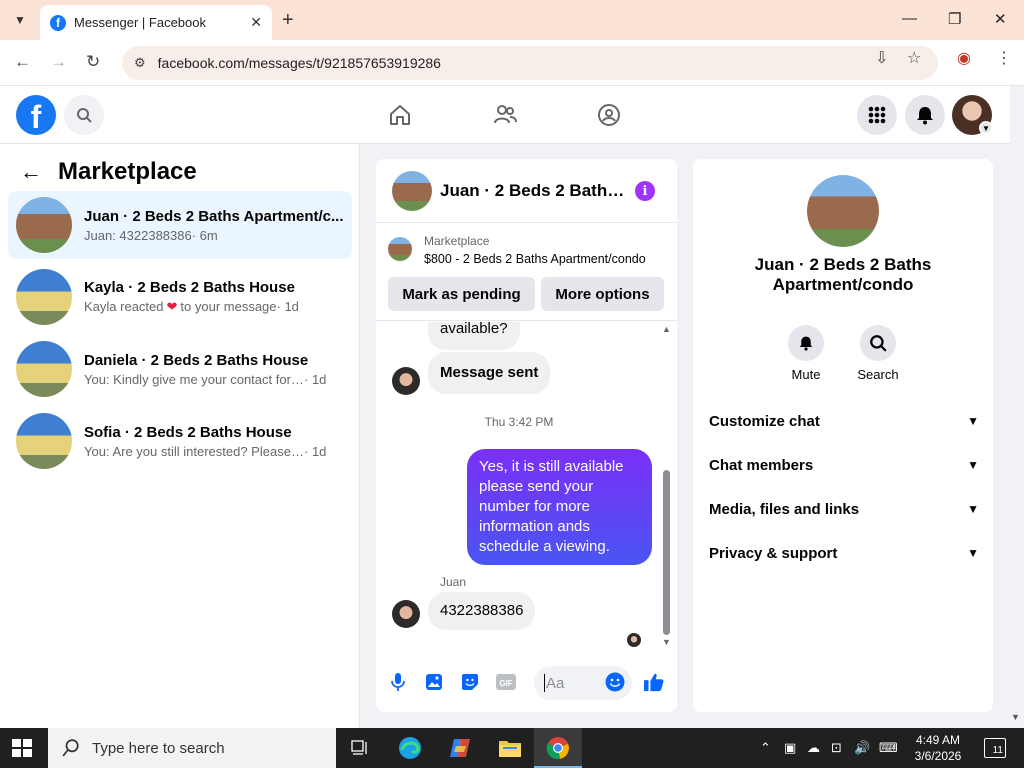  Describe the element at coordinates (20, 20) in the screenshot. I see `tab-search-chevron-icon: ▼` at that location.